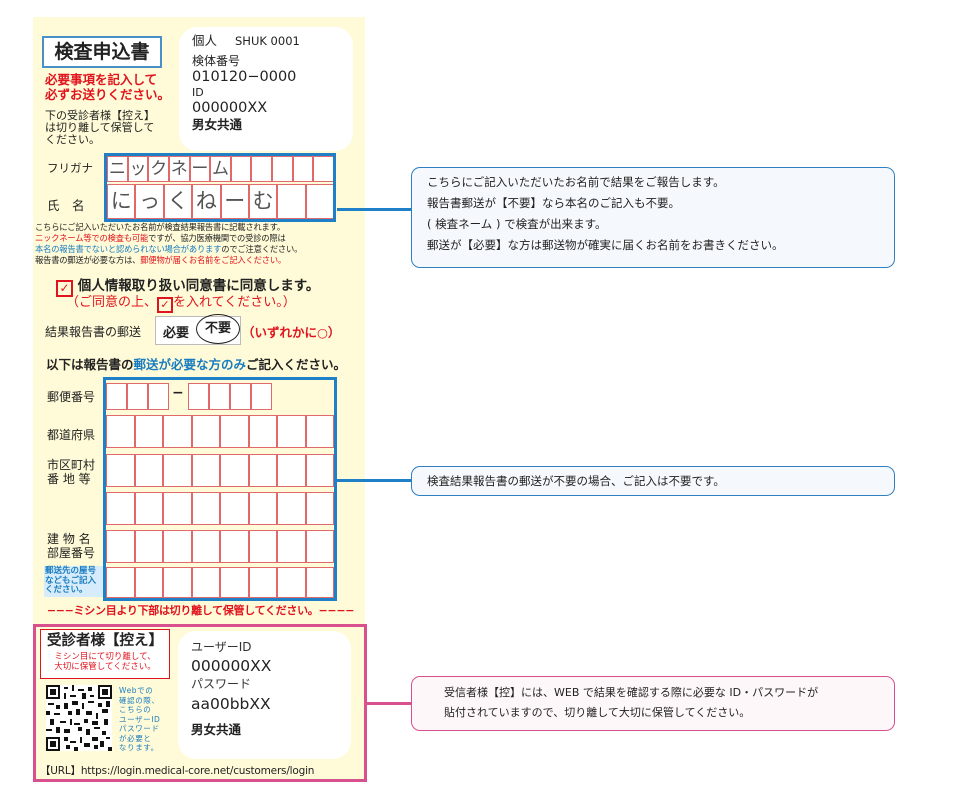 This screenshot has width=960, height=803. Describe the element at coordinates (291, 332) in the screenshot. I see `mail-hint: （いずれかに○）` at that location.